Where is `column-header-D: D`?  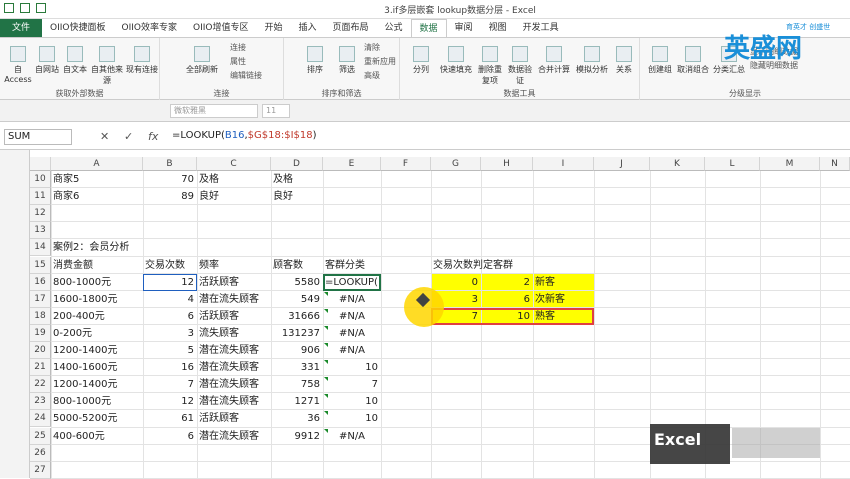
column-header-D: D is located at coordinates (297, 164).